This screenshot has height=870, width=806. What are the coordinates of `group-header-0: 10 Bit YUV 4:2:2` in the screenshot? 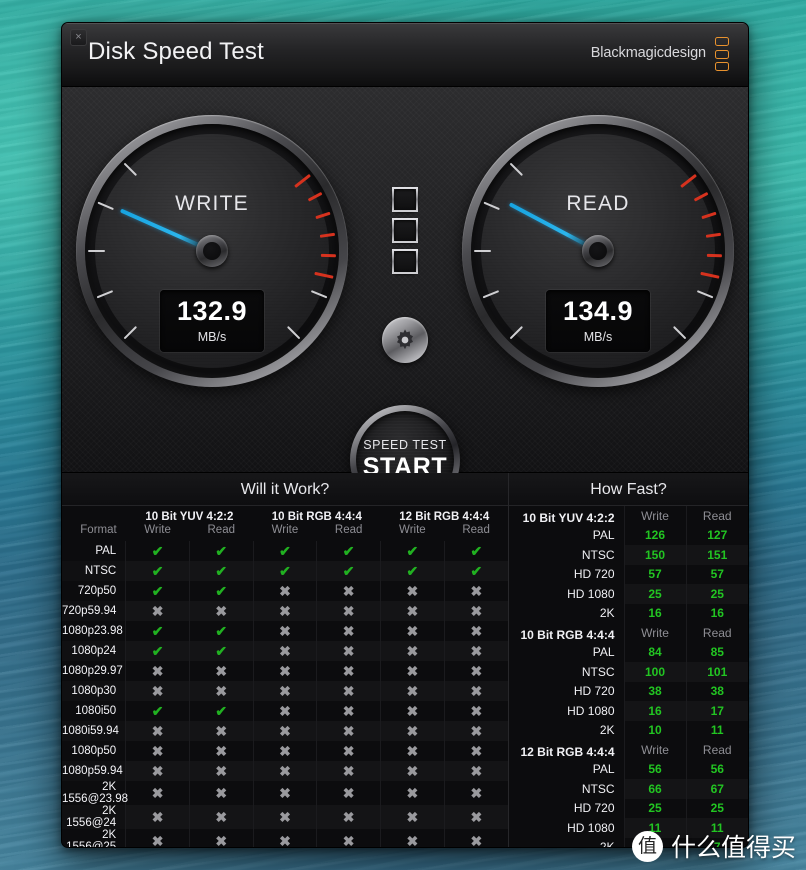 It's located at (189, 517).